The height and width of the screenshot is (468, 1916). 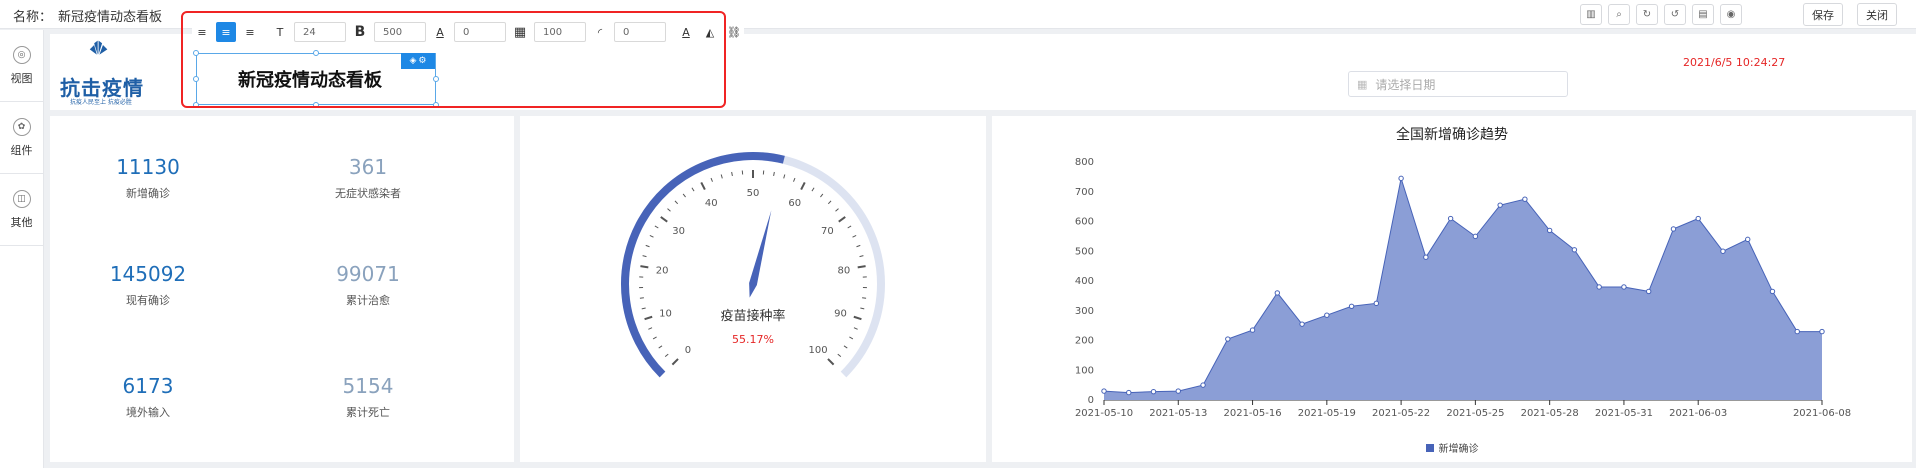 What do you see at coordinates (1823, 14) in the screenshot?
I see `save-button: 保存` at bounding box center [1823, 14].